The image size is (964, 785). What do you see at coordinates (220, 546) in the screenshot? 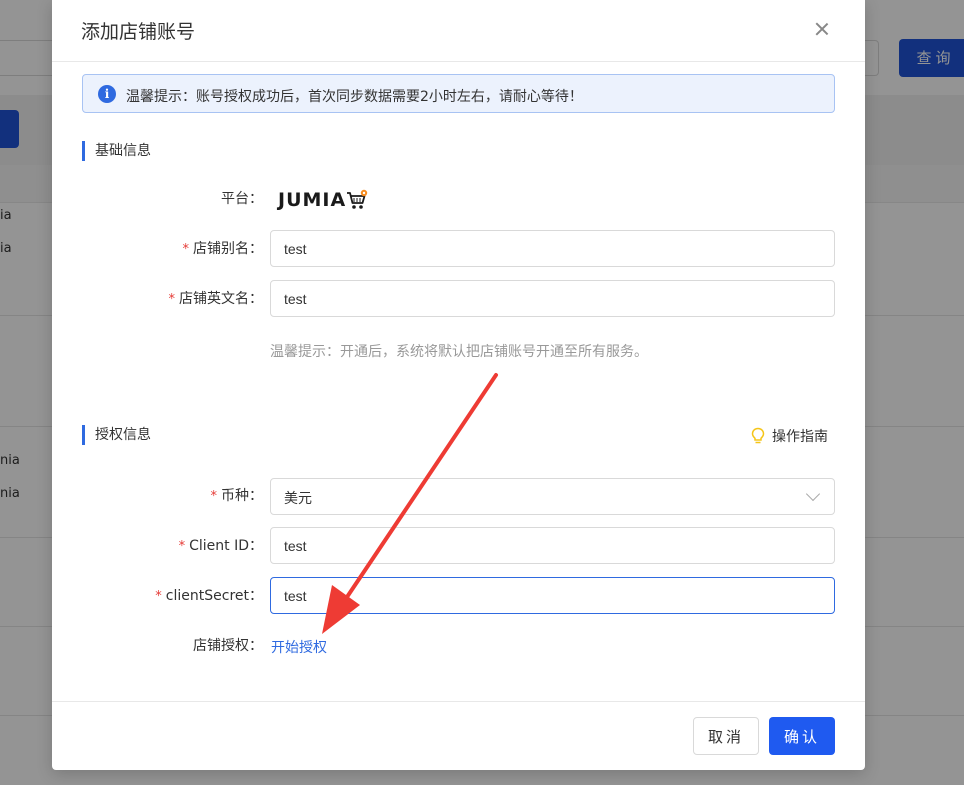
I see `client-id-label: * Client ID：` at bounding box center [220, 546].